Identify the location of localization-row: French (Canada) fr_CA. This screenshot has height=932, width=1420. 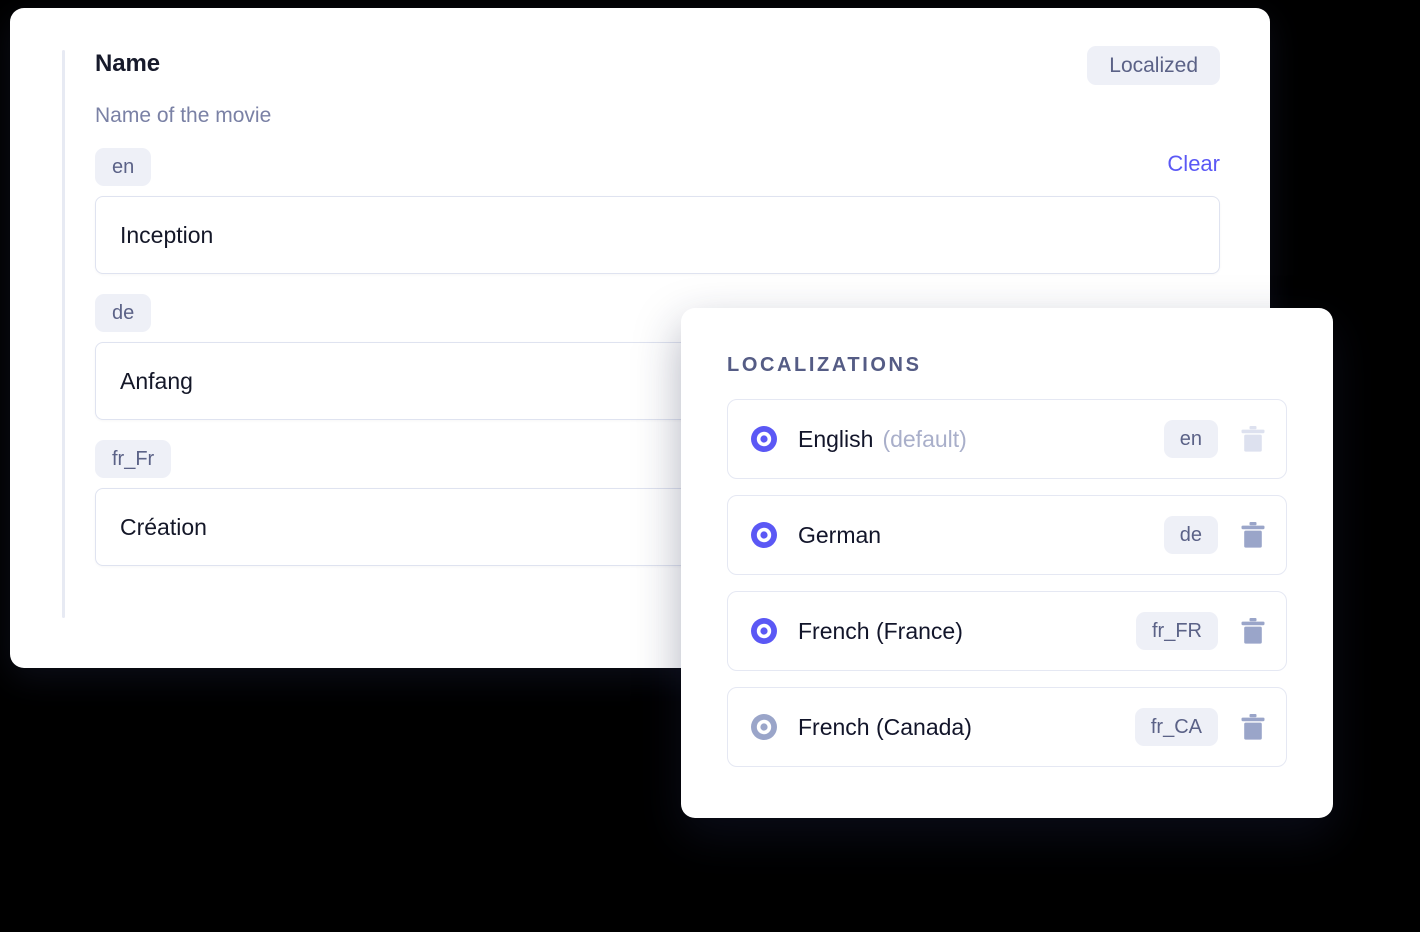
(1007, 727).